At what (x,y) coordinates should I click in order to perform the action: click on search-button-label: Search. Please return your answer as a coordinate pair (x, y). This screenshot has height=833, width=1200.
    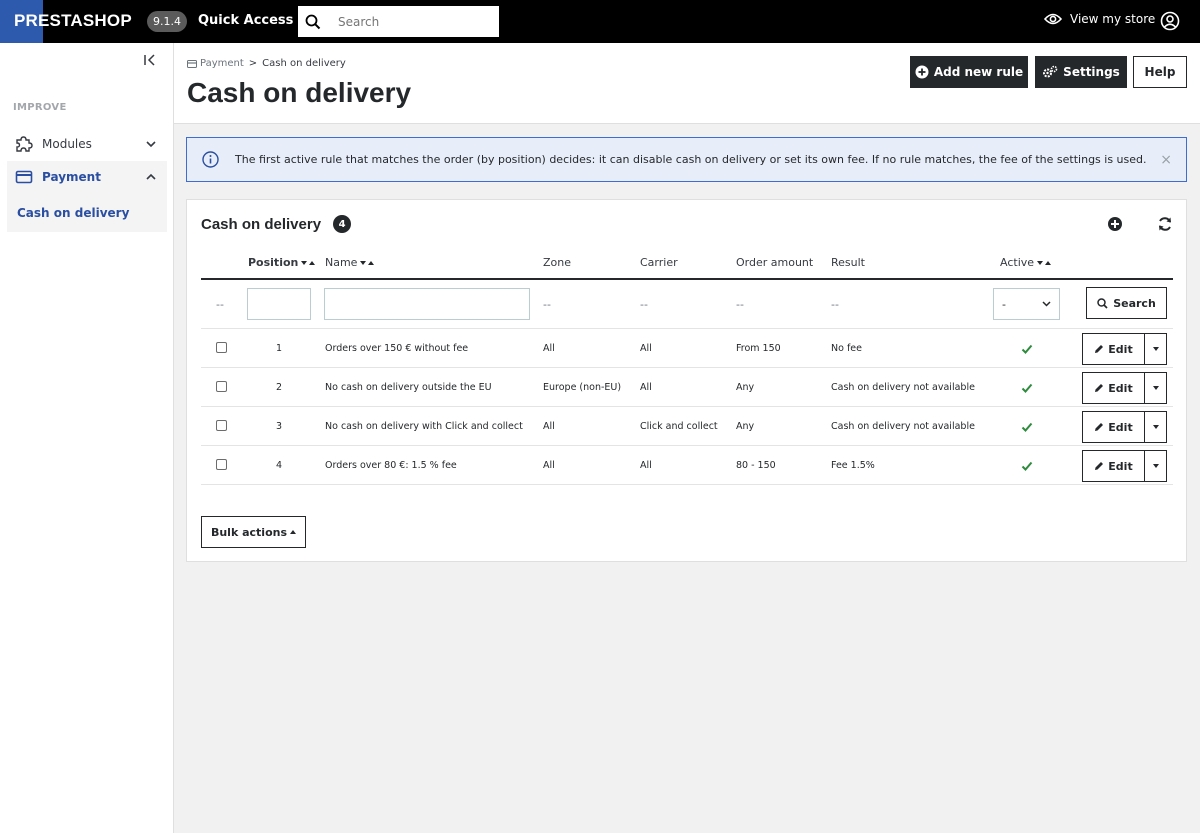
    Looking at the image, I should click on (1134, 303).